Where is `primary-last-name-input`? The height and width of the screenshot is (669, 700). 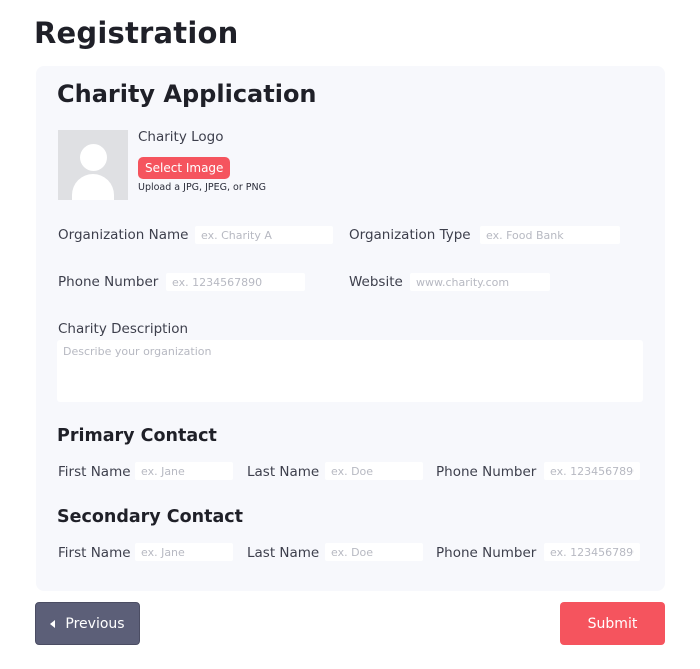
primary-last-name-input is located at coordinates (374, 471).